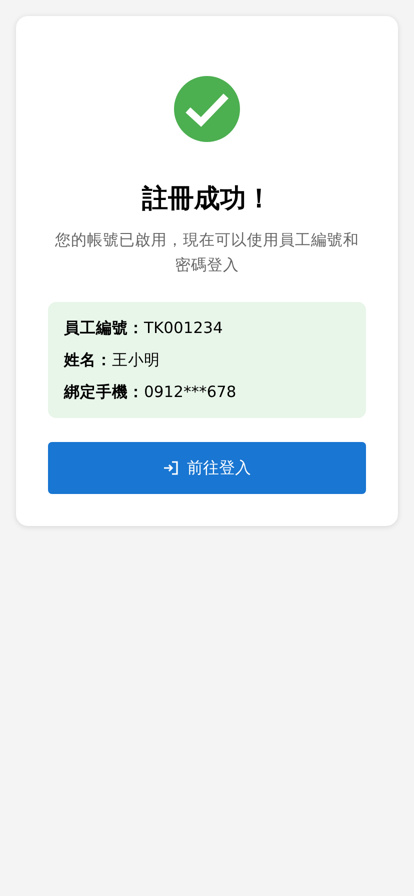 This screenshot has width=414, height=896. Describe the element at coordinates (88, 360) in the screenshot. I see `info-label: 姓名：` at that location.